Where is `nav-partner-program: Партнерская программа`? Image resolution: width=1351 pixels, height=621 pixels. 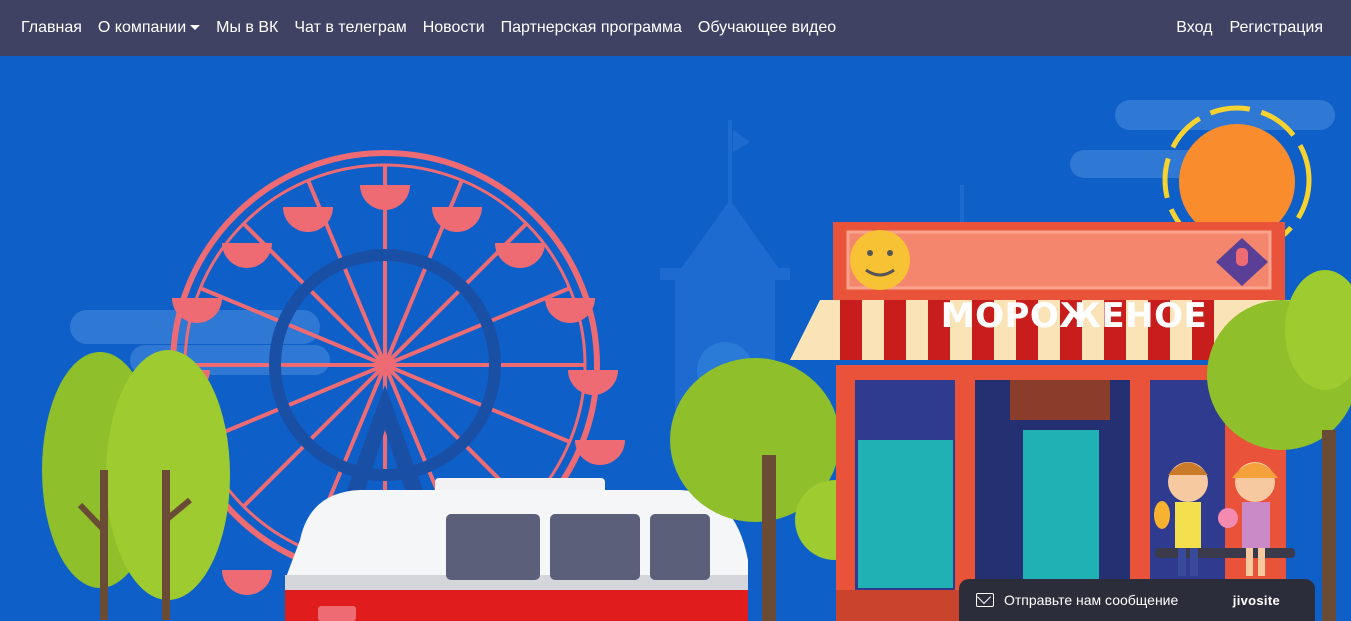 nav-partner-program: Партнерская программа is located at coordinates (591, 28).